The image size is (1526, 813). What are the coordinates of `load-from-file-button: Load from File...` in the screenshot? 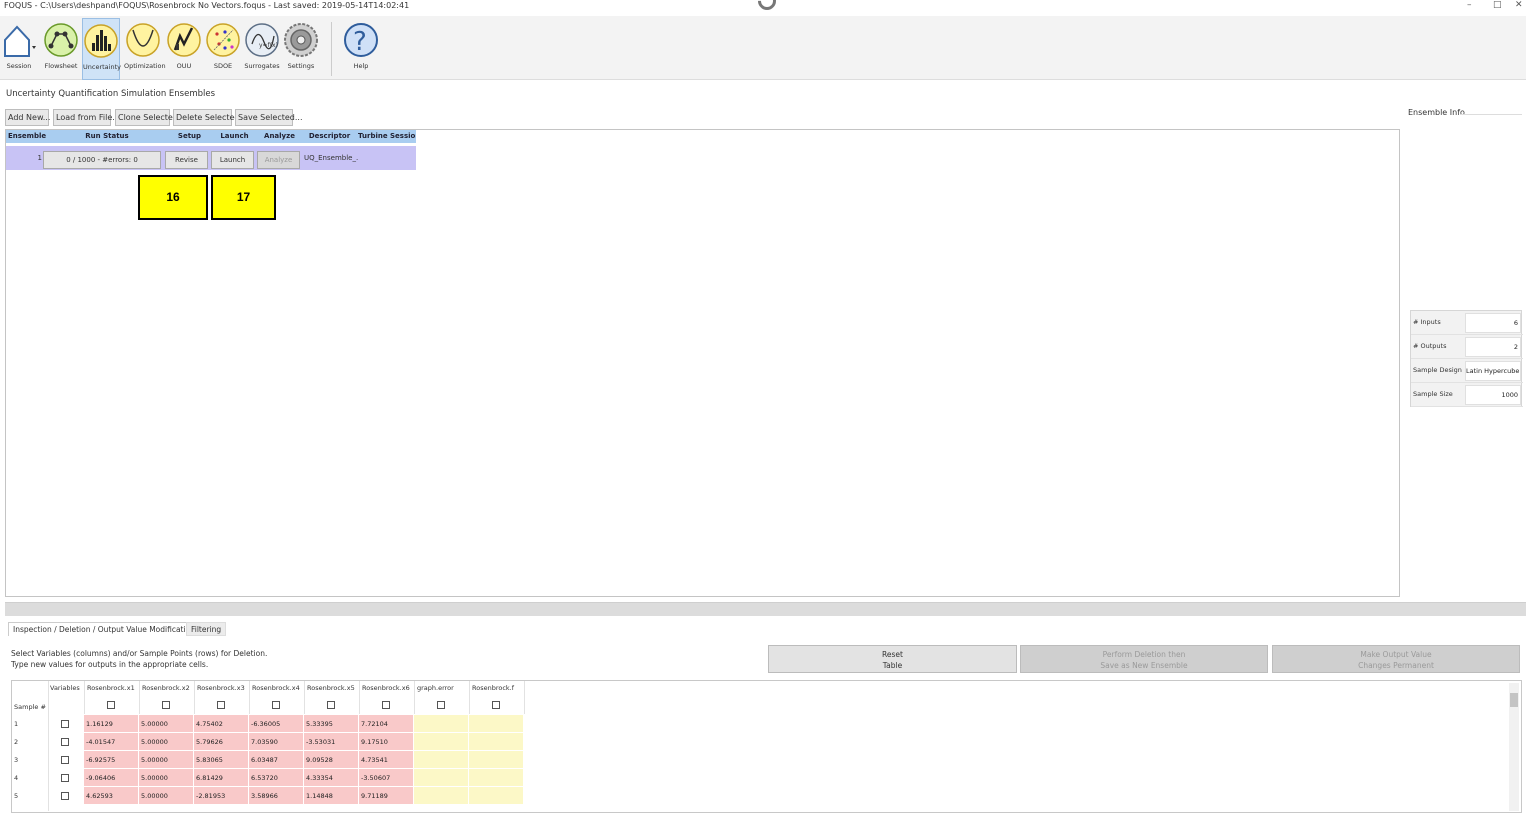 It's located at (86, 117).